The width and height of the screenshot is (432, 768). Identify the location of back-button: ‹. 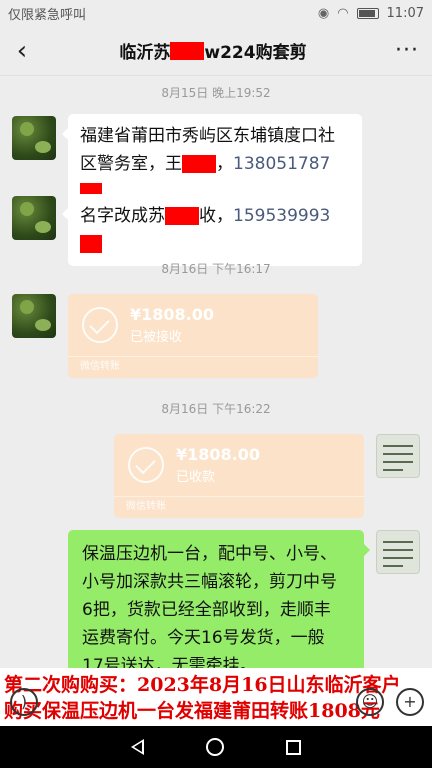
(22, 51).